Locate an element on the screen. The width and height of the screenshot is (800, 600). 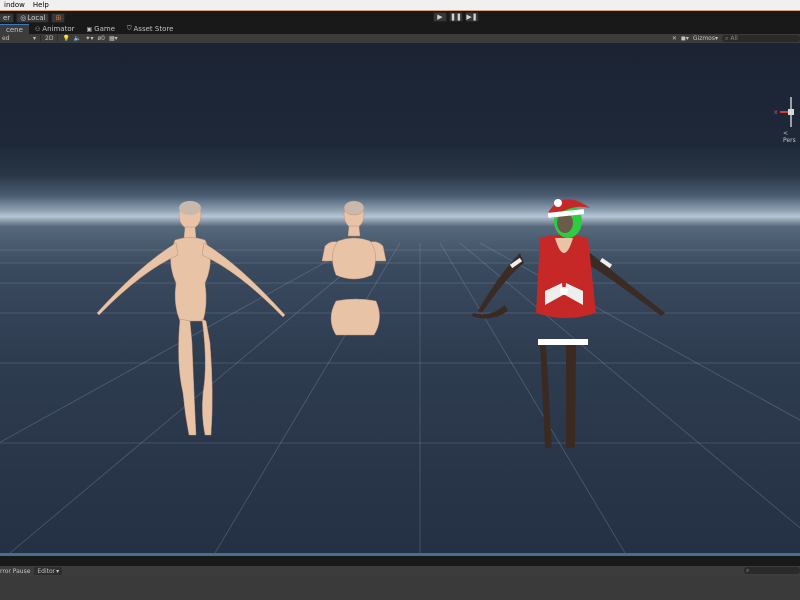
game-controller-icon: ▣ is located at coordinates (89, 29).